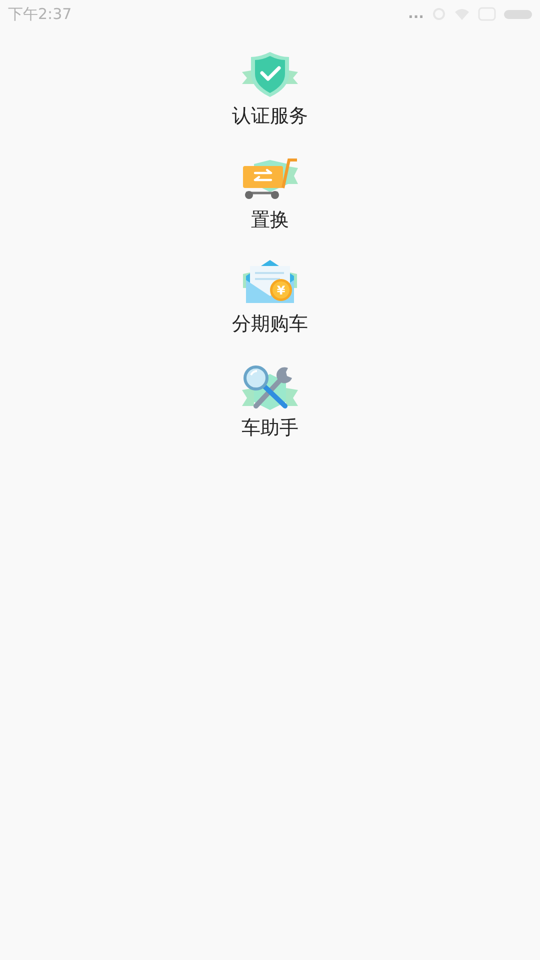 The image size is (540, 960). Describe the element at coordinates (40, 14) in the screenshot. I see `status-time: 下午2:37` at that location.